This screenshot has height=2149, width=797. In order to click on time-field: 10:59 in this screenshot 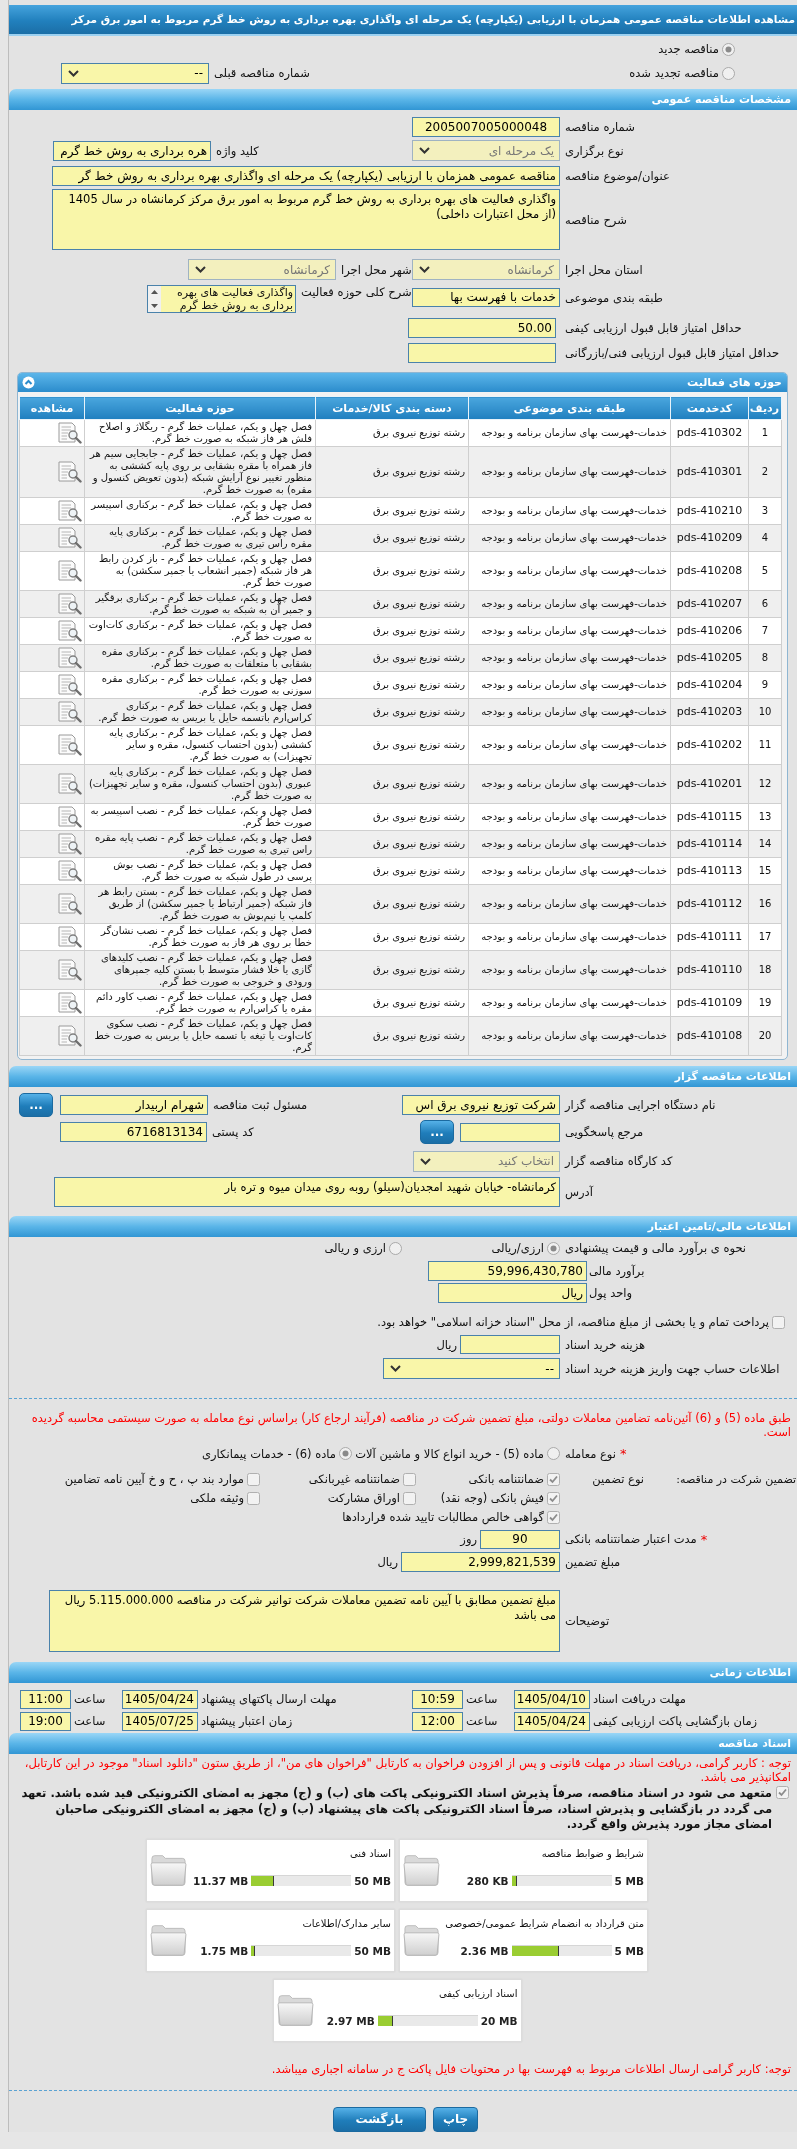, I will do `click(437, 1699)`.